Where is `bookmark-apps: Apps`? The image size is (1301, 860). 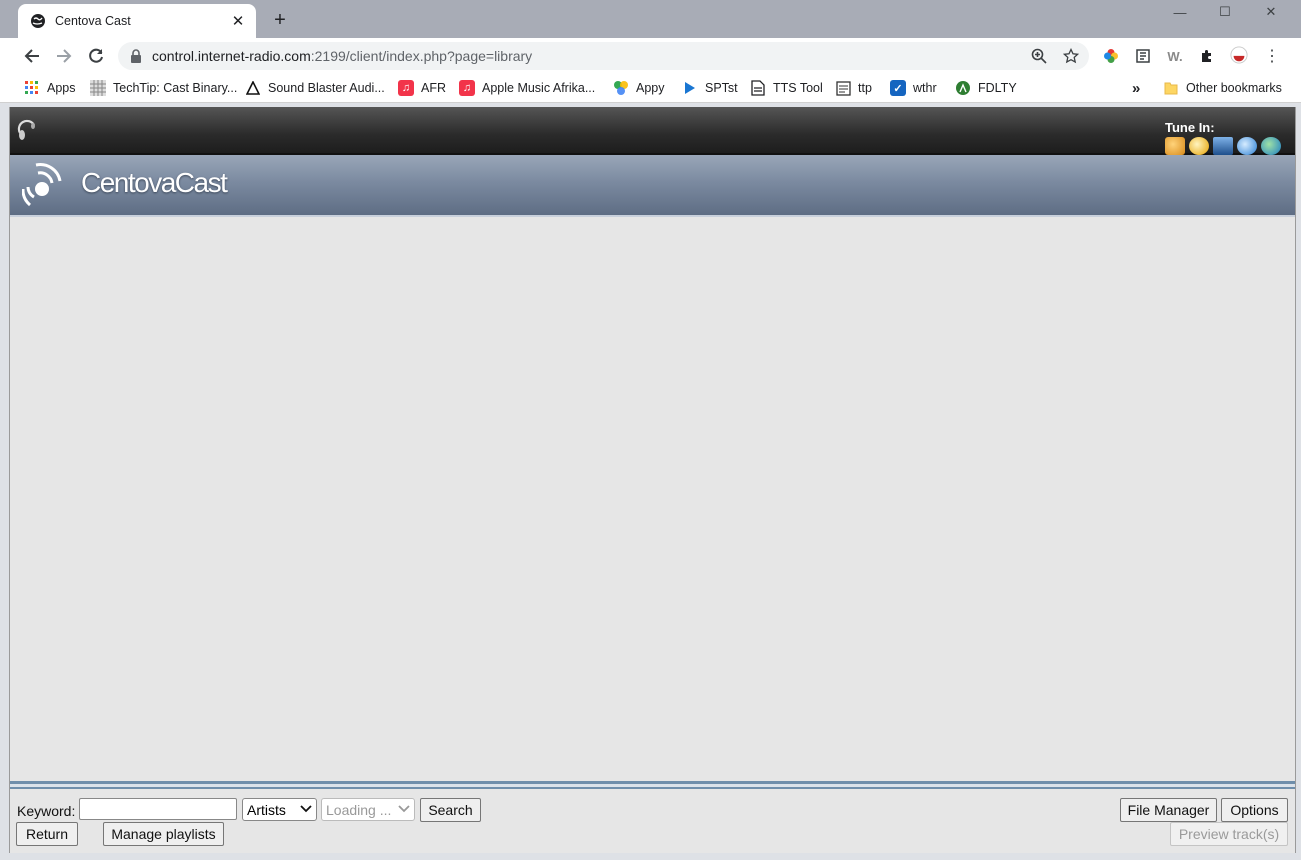 bookmark-apps: Apps is located at coordinates (50, 88).